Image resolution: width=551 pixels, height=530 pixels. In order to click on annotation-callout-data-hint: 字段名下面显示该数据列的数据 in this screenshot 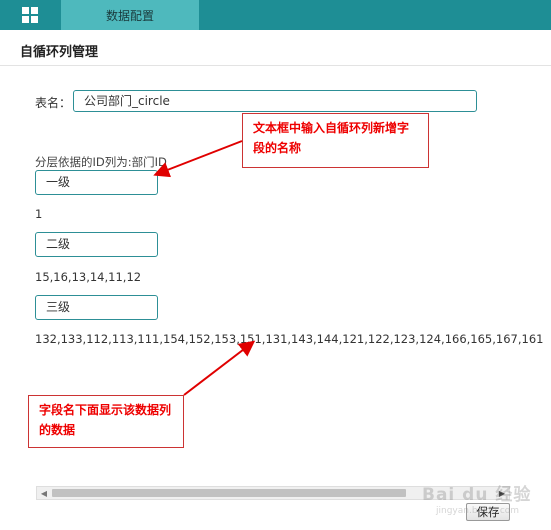, I will do `click(106, 421)`.